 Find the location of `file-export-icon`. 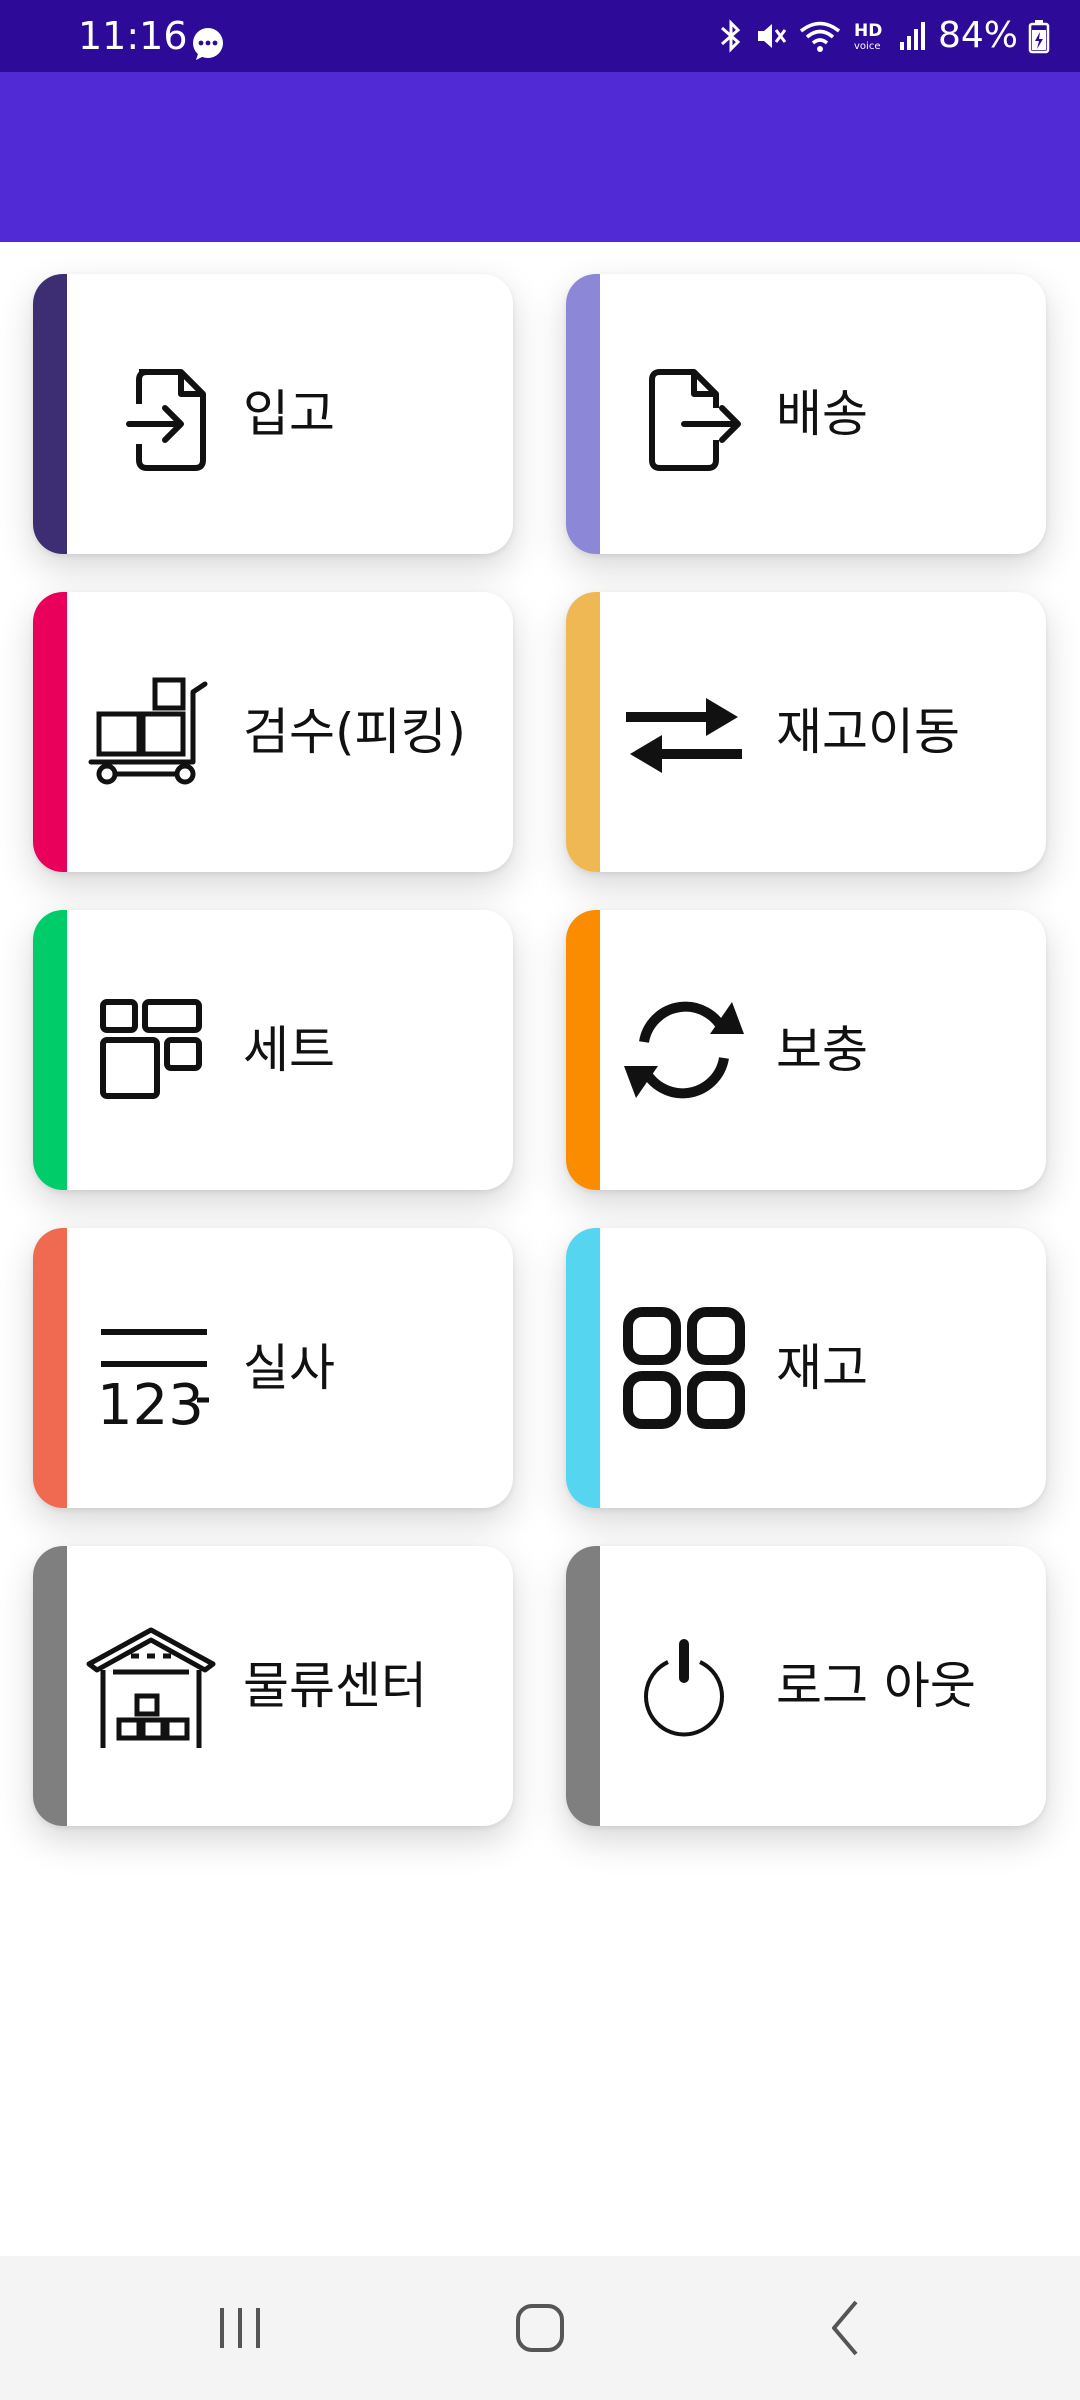

file-export-icon is located at coordinates (695, 420).